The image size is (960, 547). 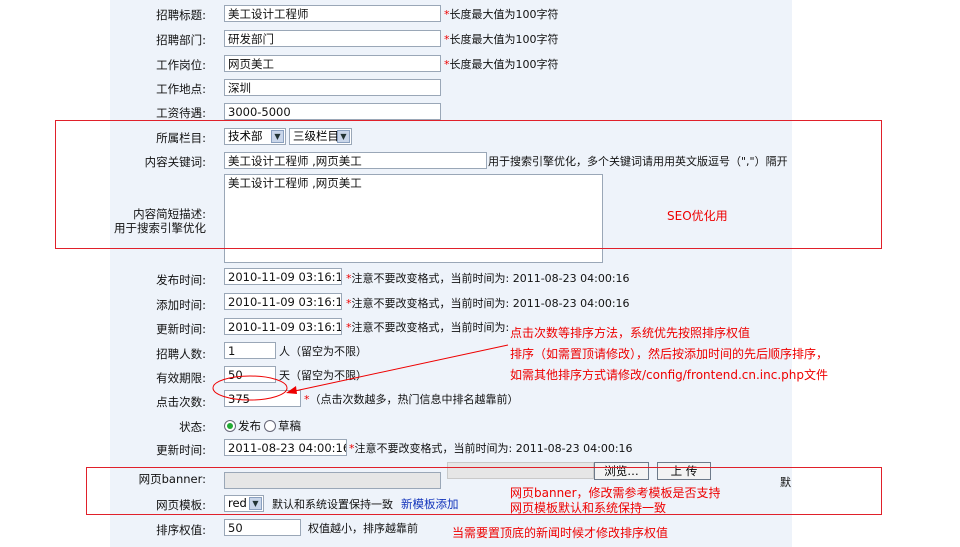 I want to click on sort-annotation: 当需要置顶底的新闻时候才修改排序权值, so click(x=560, y=533).